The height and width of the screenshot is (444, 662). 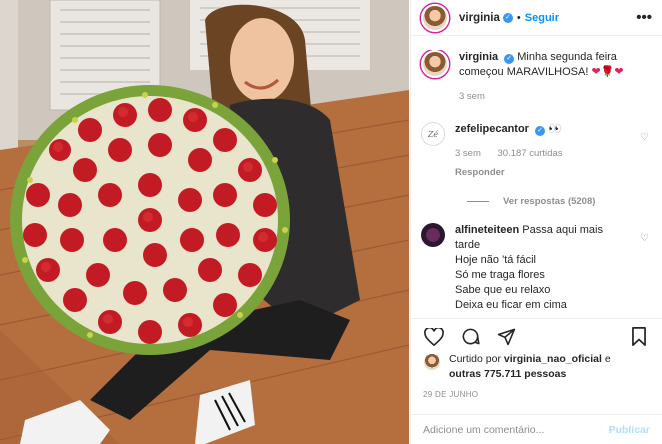 I want to click on comment-text-line: Passa aqui mais, so click(x=562, y=230).